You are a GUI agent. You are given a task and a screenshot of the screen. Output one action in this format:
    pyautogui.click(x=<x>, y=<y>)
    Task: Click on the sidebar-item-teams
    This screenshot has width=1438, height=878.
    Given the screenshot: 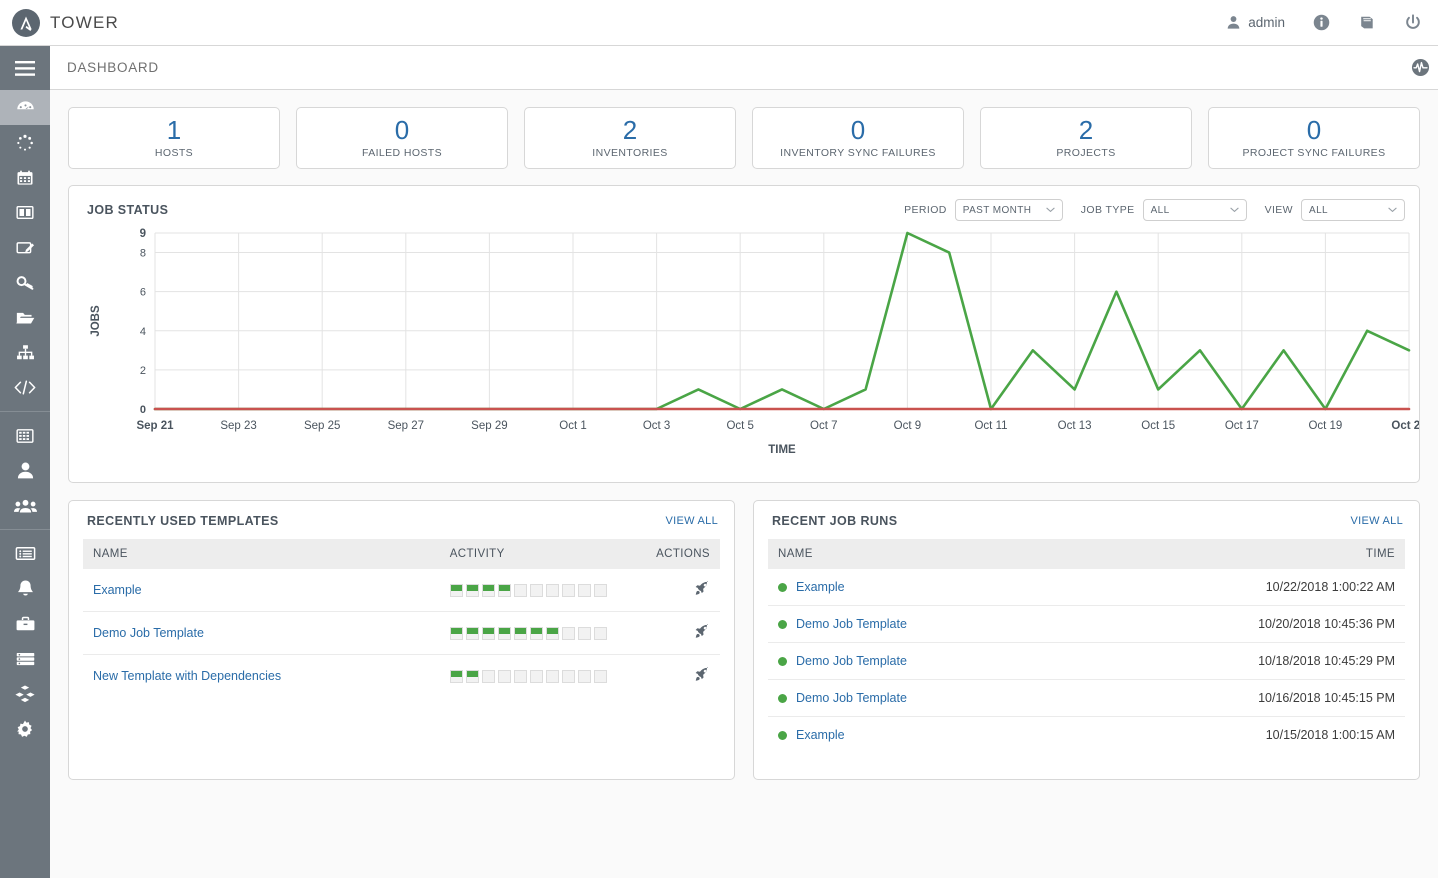 What is the action you would take?
    pyautogui.click(x=25, y=505)
    